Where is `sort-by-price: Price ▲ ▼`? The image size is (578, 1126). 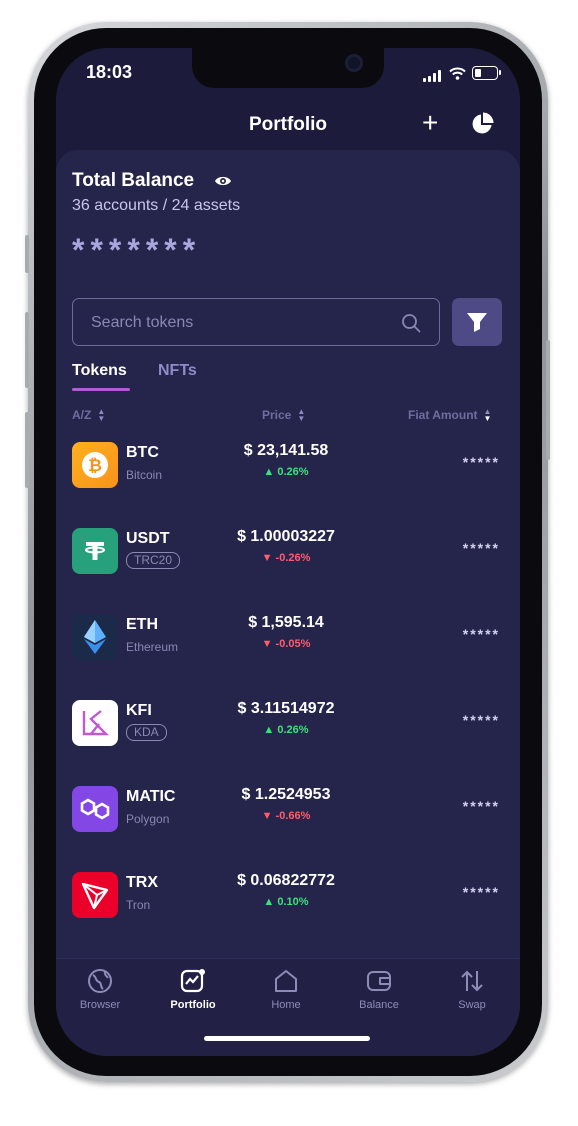
sort-by-price: Price ▲ ▼ is located at coordinates (284, 415).